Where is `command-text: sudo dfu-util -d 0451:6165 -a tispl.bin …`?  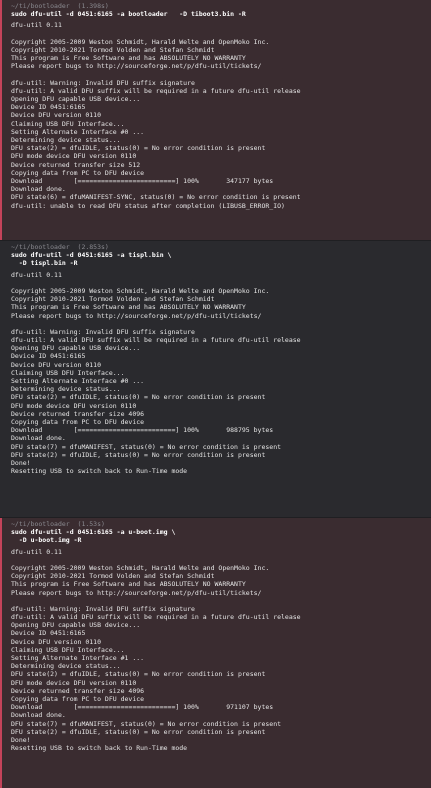
command-text: sudo dfu-util -d 0451:6165 -a tispl.bin … is located at coordinates (221, 259).